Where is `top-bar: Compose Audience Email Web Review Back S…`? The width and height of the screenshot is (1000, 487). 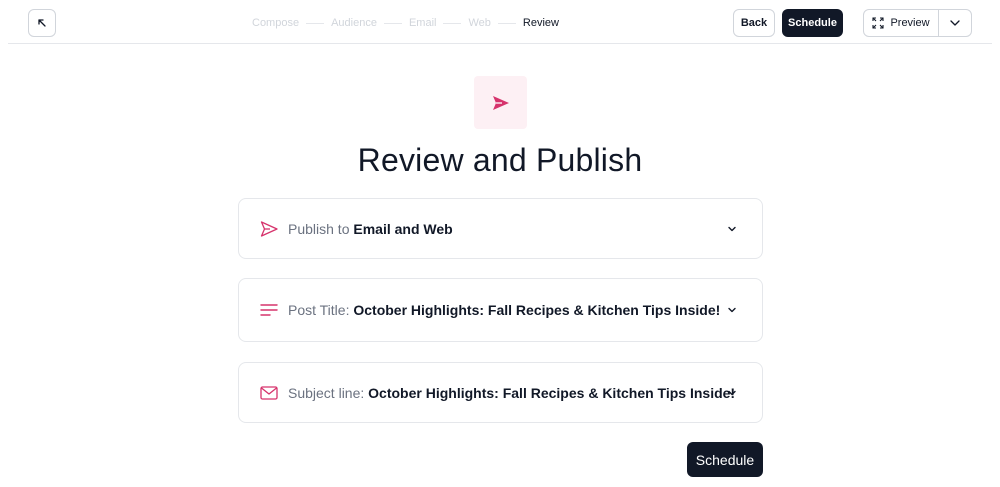
top-bar: Compose Audience Email Web Review Back S… is located at coordinates (500, 22).